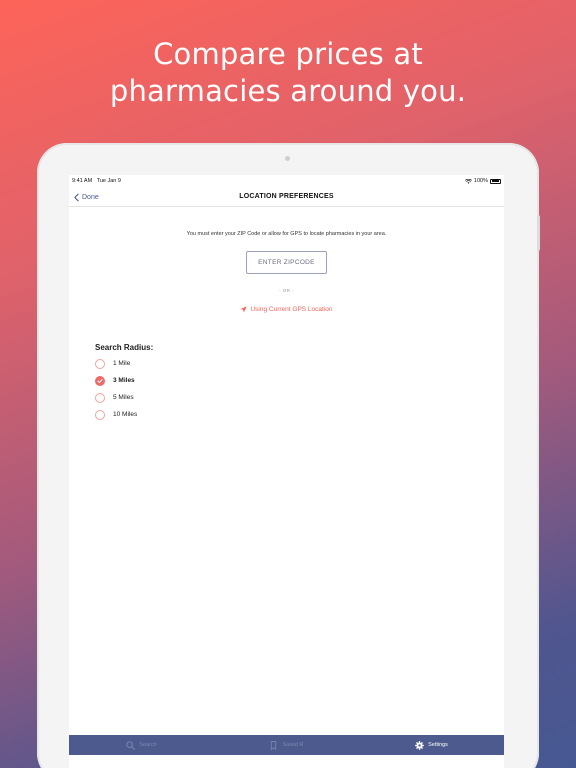 Image resolution: width=576 pixels, height=768 pixels. What do you see at coordinates (419, 745) in the screenshot?
I see `gear-icon` at bounding box center [419, 745].